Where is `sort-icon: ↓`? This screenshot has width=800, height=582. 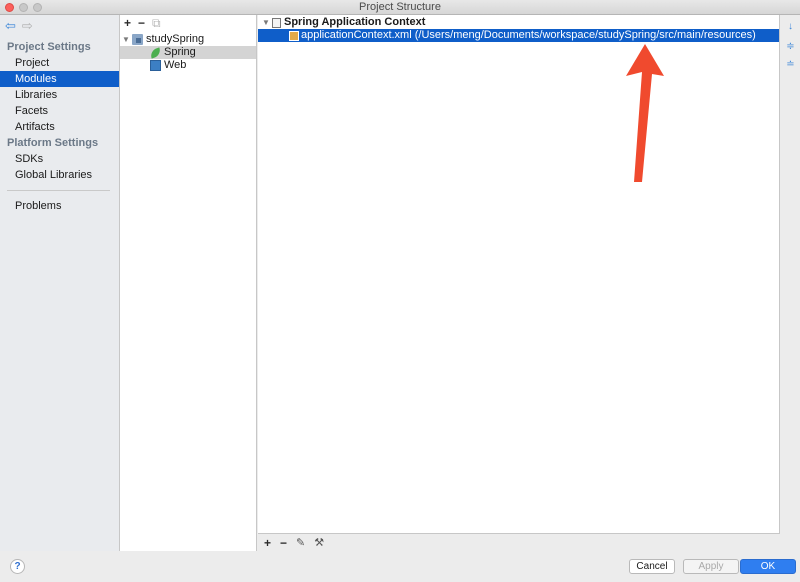
sort-icon: ↓ is located at coordinates (790, 26).